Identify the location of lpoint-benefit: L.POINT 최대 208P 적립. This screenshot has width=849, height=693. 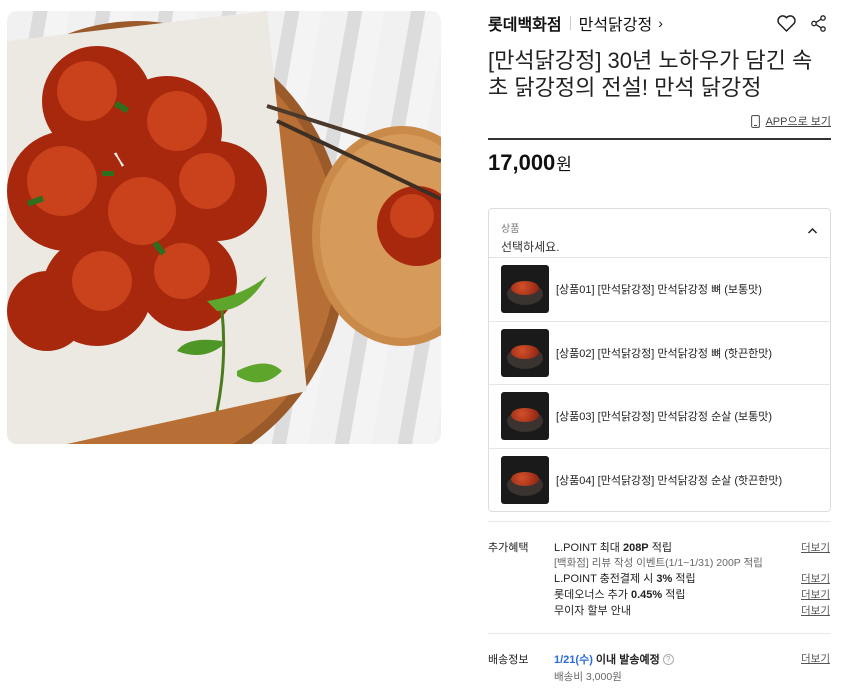
(613, 548).